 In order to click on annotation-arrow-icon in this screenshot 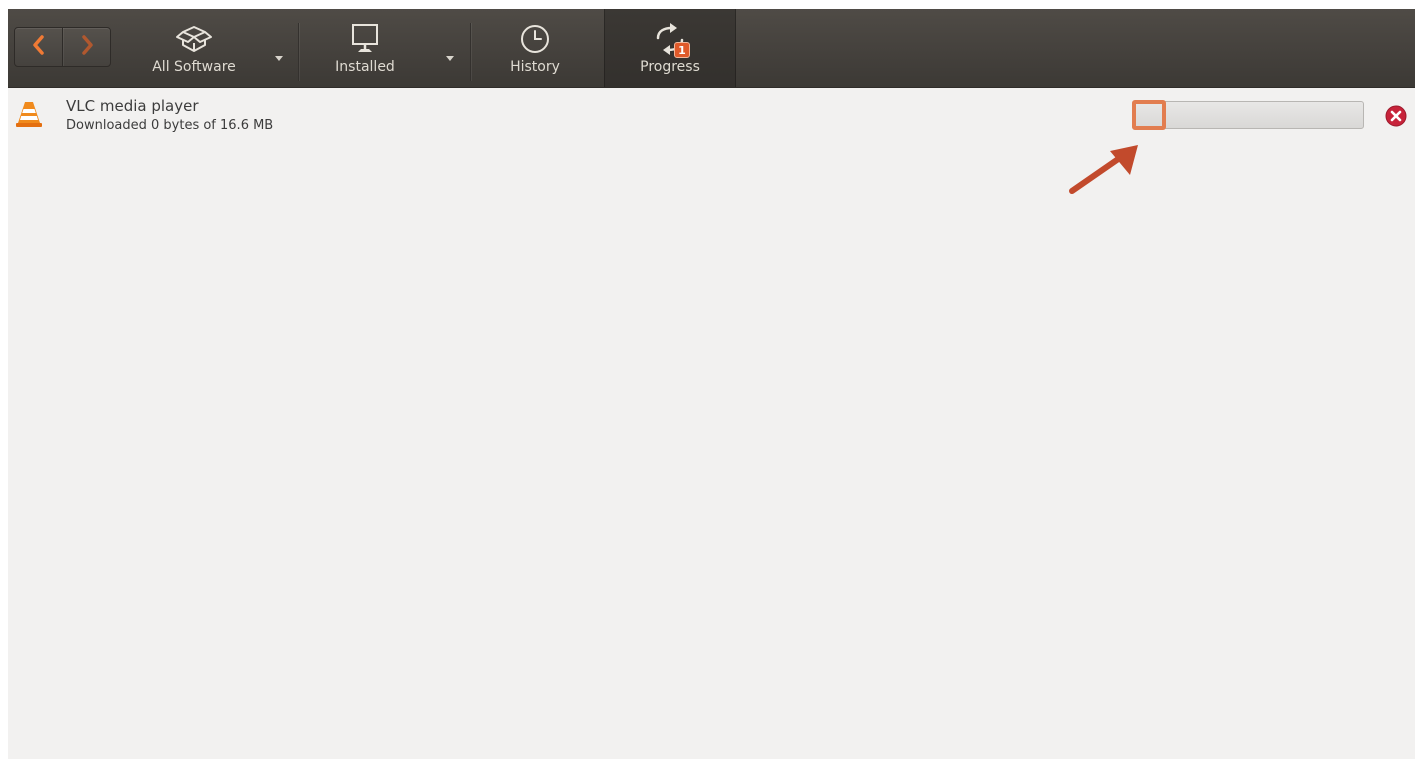, I will do `click(1108, 171)`.